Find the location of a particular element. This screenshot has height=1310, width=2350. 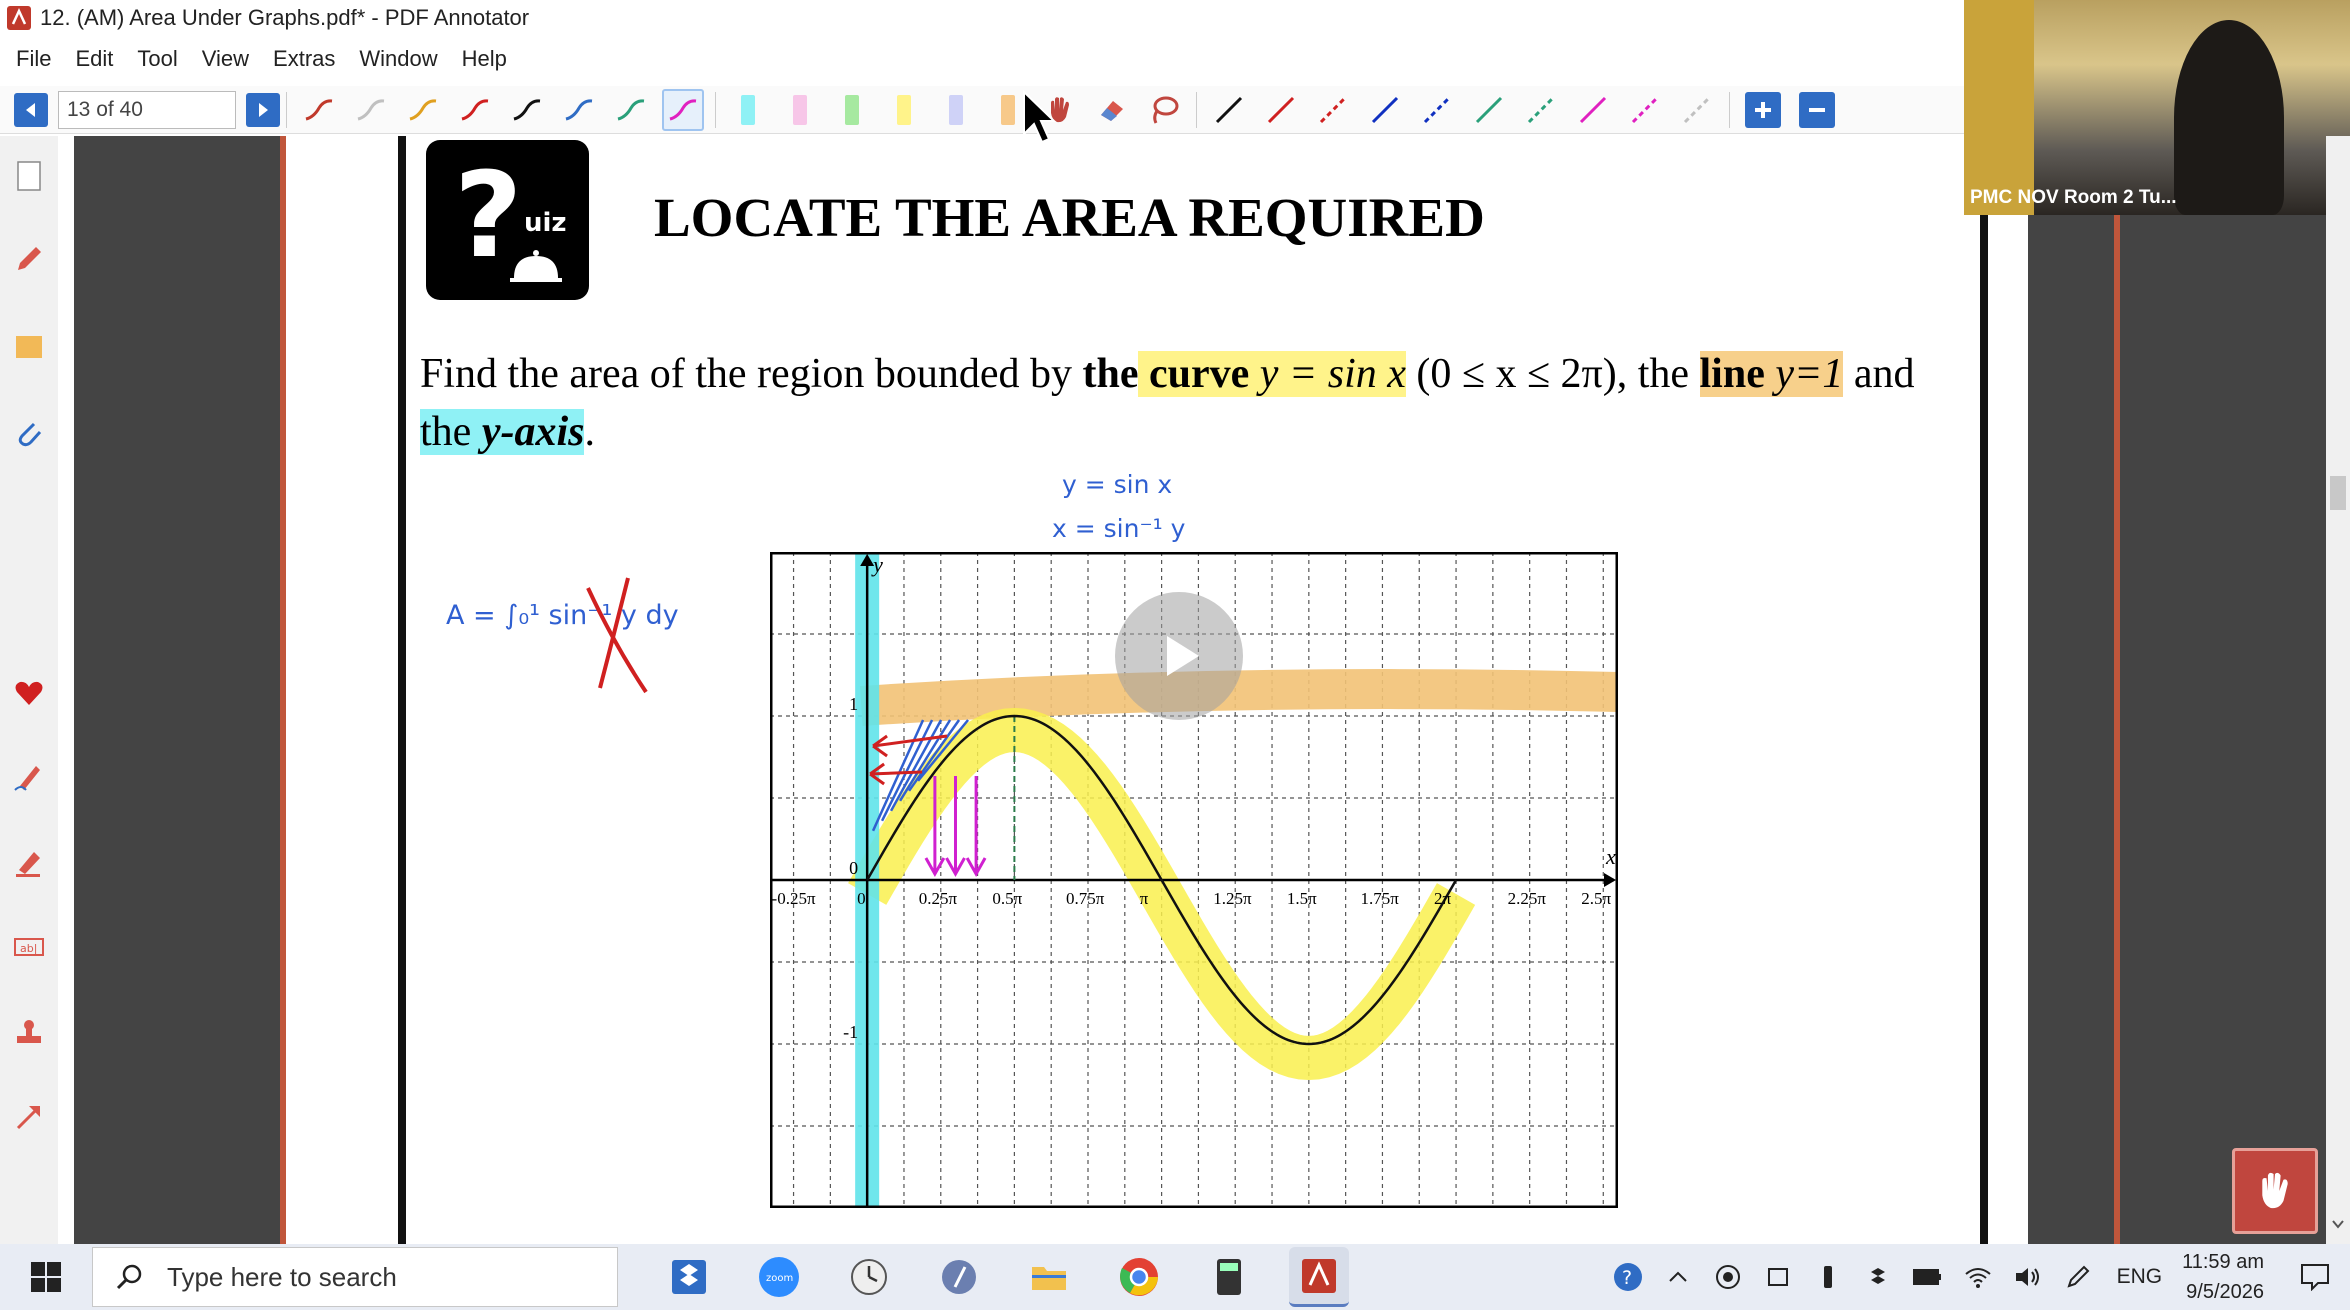

eraser-icon is located at coordinates (1112, 110).